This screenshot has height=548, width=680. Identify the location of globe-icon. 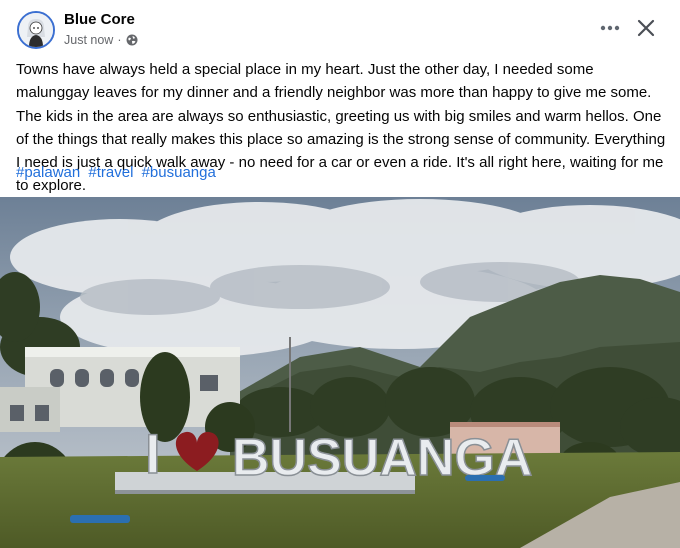
(132, 40).